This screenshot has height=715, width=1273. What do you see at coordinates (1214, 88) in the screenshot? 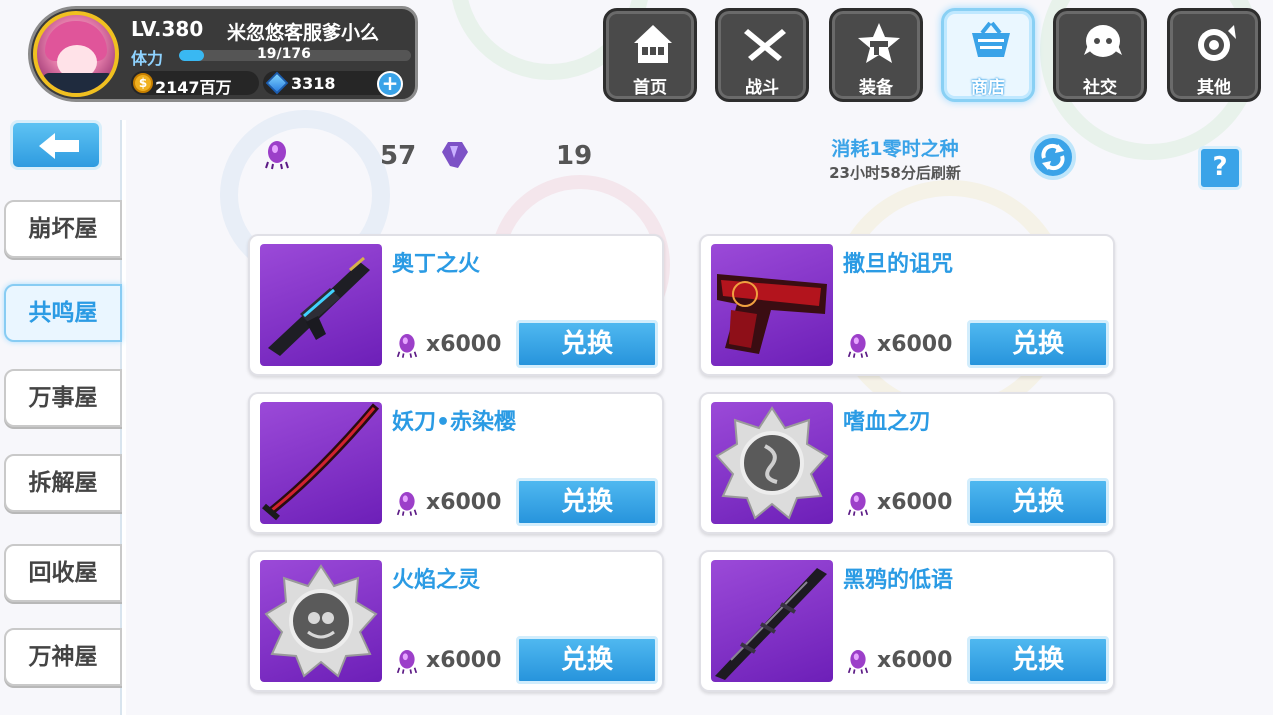
I see `nav-other-label: 其他` at bounding box center [1214, 88].